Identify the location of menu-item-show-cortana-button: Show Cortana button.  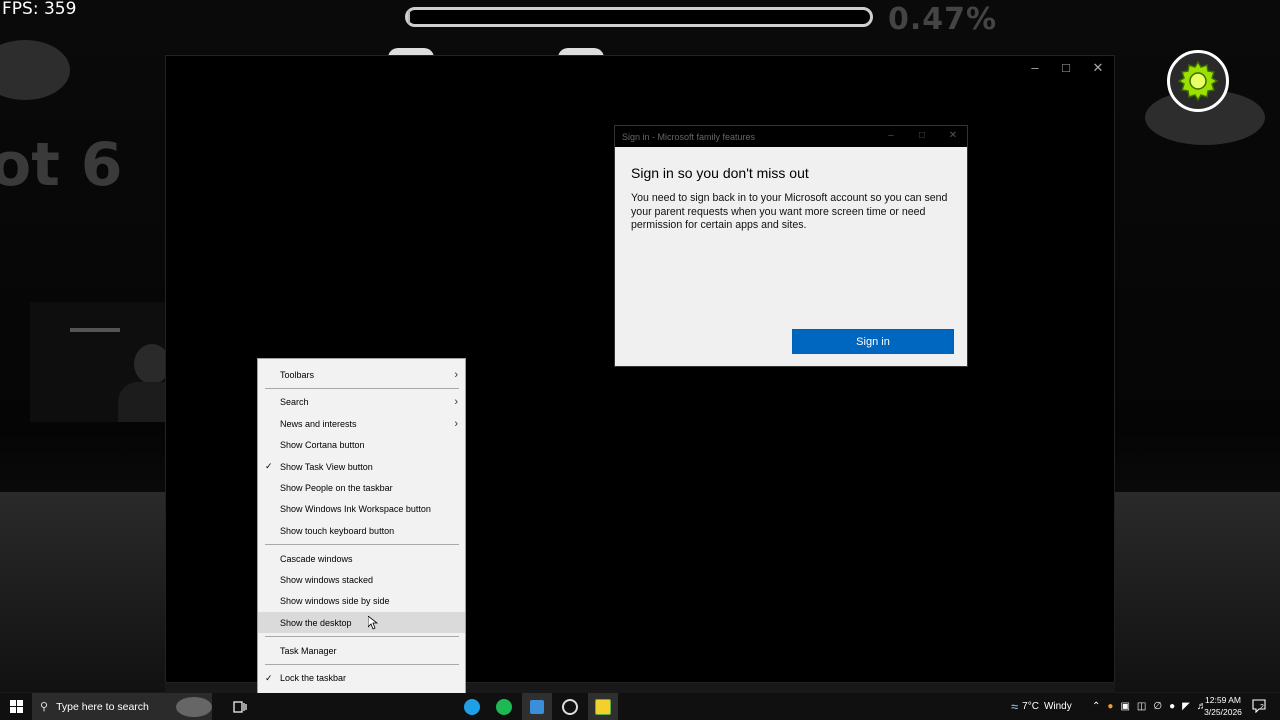
(361, 445).